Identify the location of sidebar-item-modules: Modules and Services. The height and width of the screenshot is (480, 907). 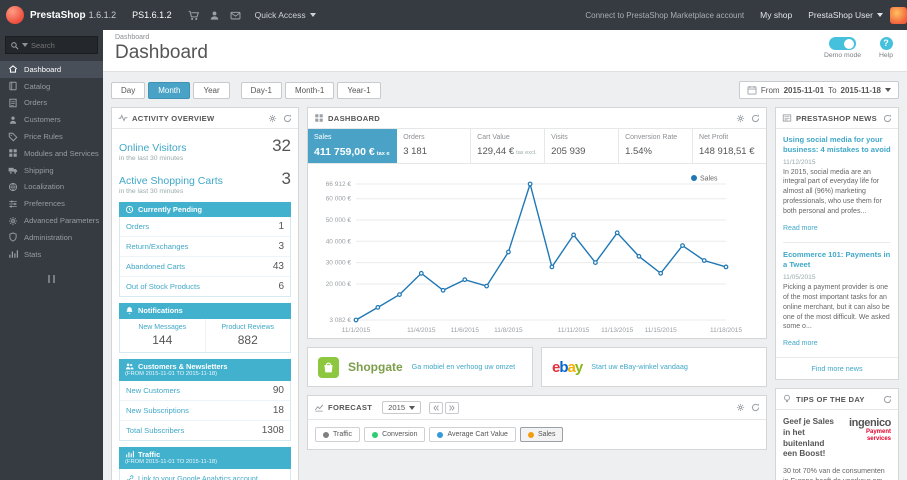
(51, 153).